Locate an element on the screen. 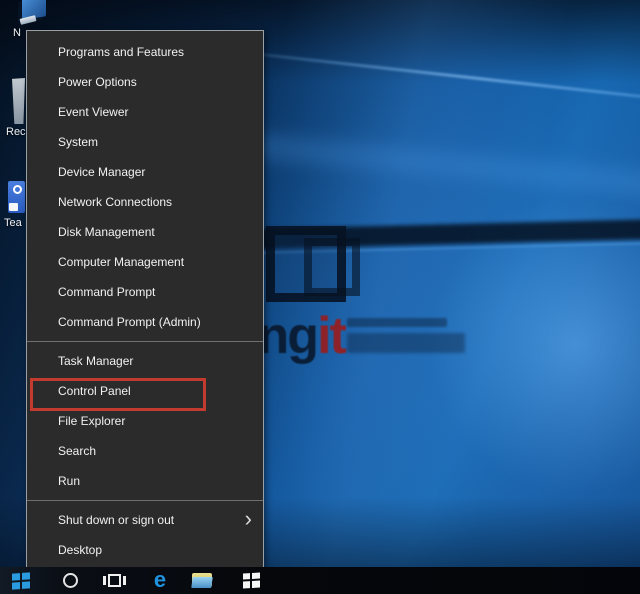  menu-item-label: Control Panel is located at coordinates (94, 391).